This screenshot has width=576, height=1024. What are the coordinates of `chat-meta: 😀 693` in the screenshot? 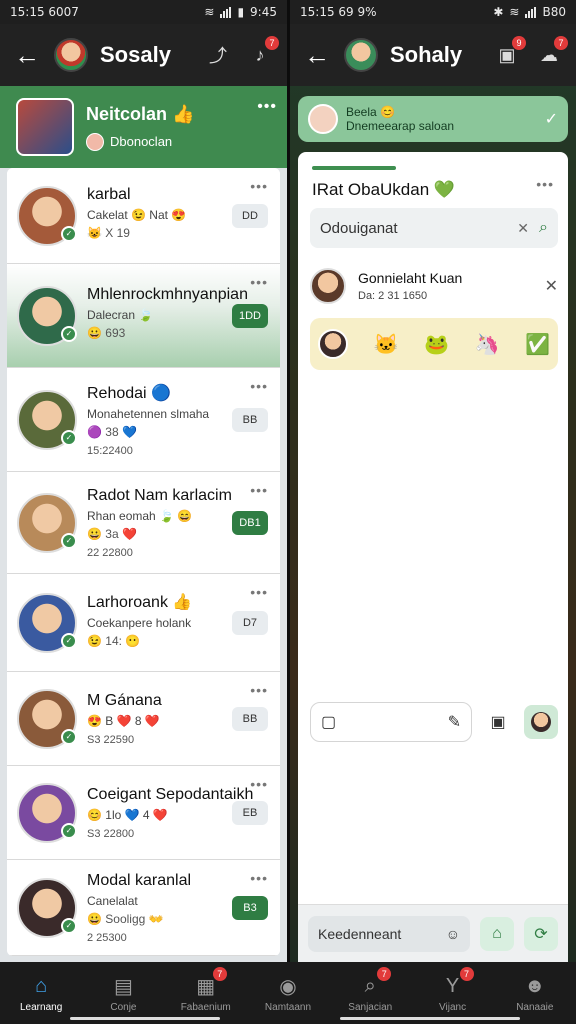 It's located at (106, 332).